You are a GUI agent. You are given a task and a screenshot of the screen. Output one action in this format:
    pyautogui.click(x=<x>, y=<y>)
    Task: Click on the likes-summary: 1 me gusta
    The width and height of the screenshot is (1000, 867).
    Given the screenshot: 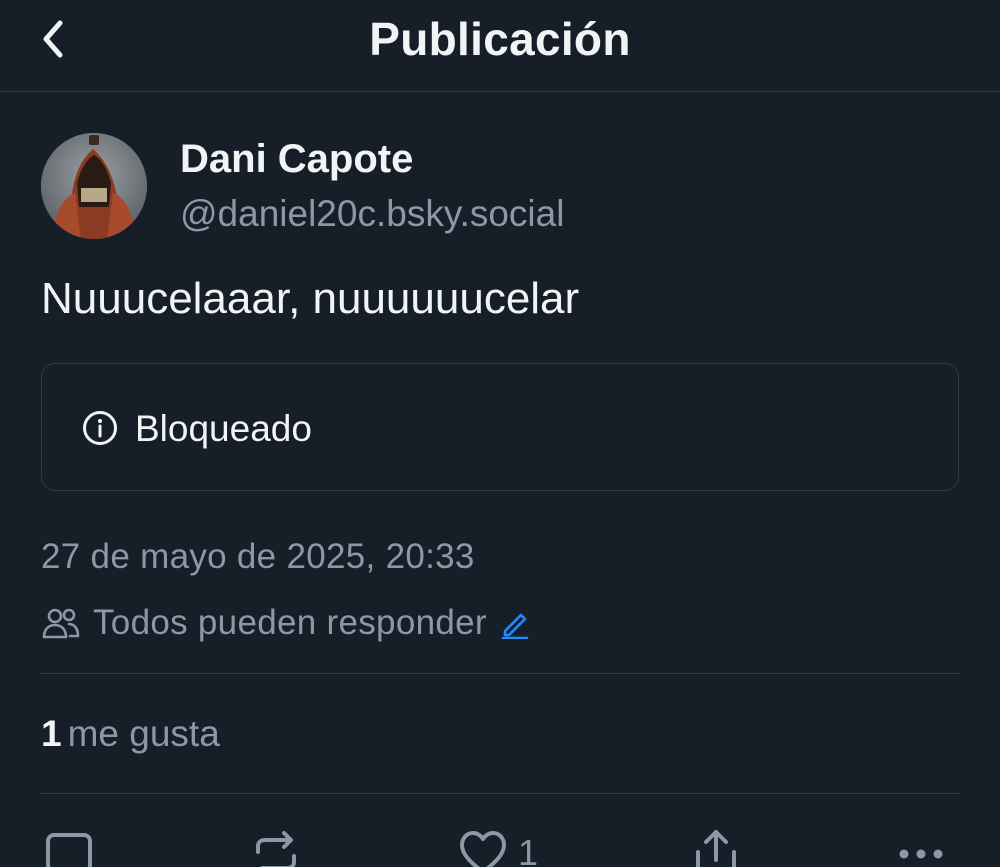 What is the action you would take?
    pyautogui.click(x=130, y=734)
    